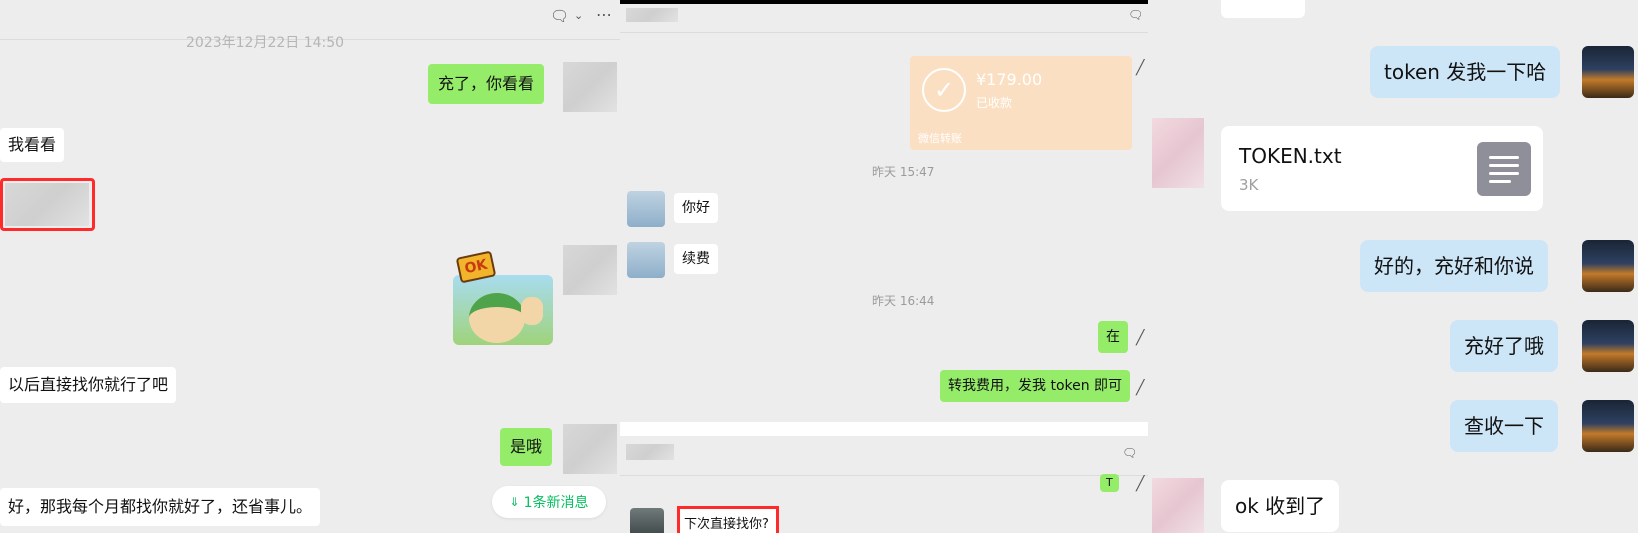 This screenshot has height=533, width=1638. Describe the element at coordinates (32, 145) in the screenshot. I see `message-bubble: 我看看` at that location.